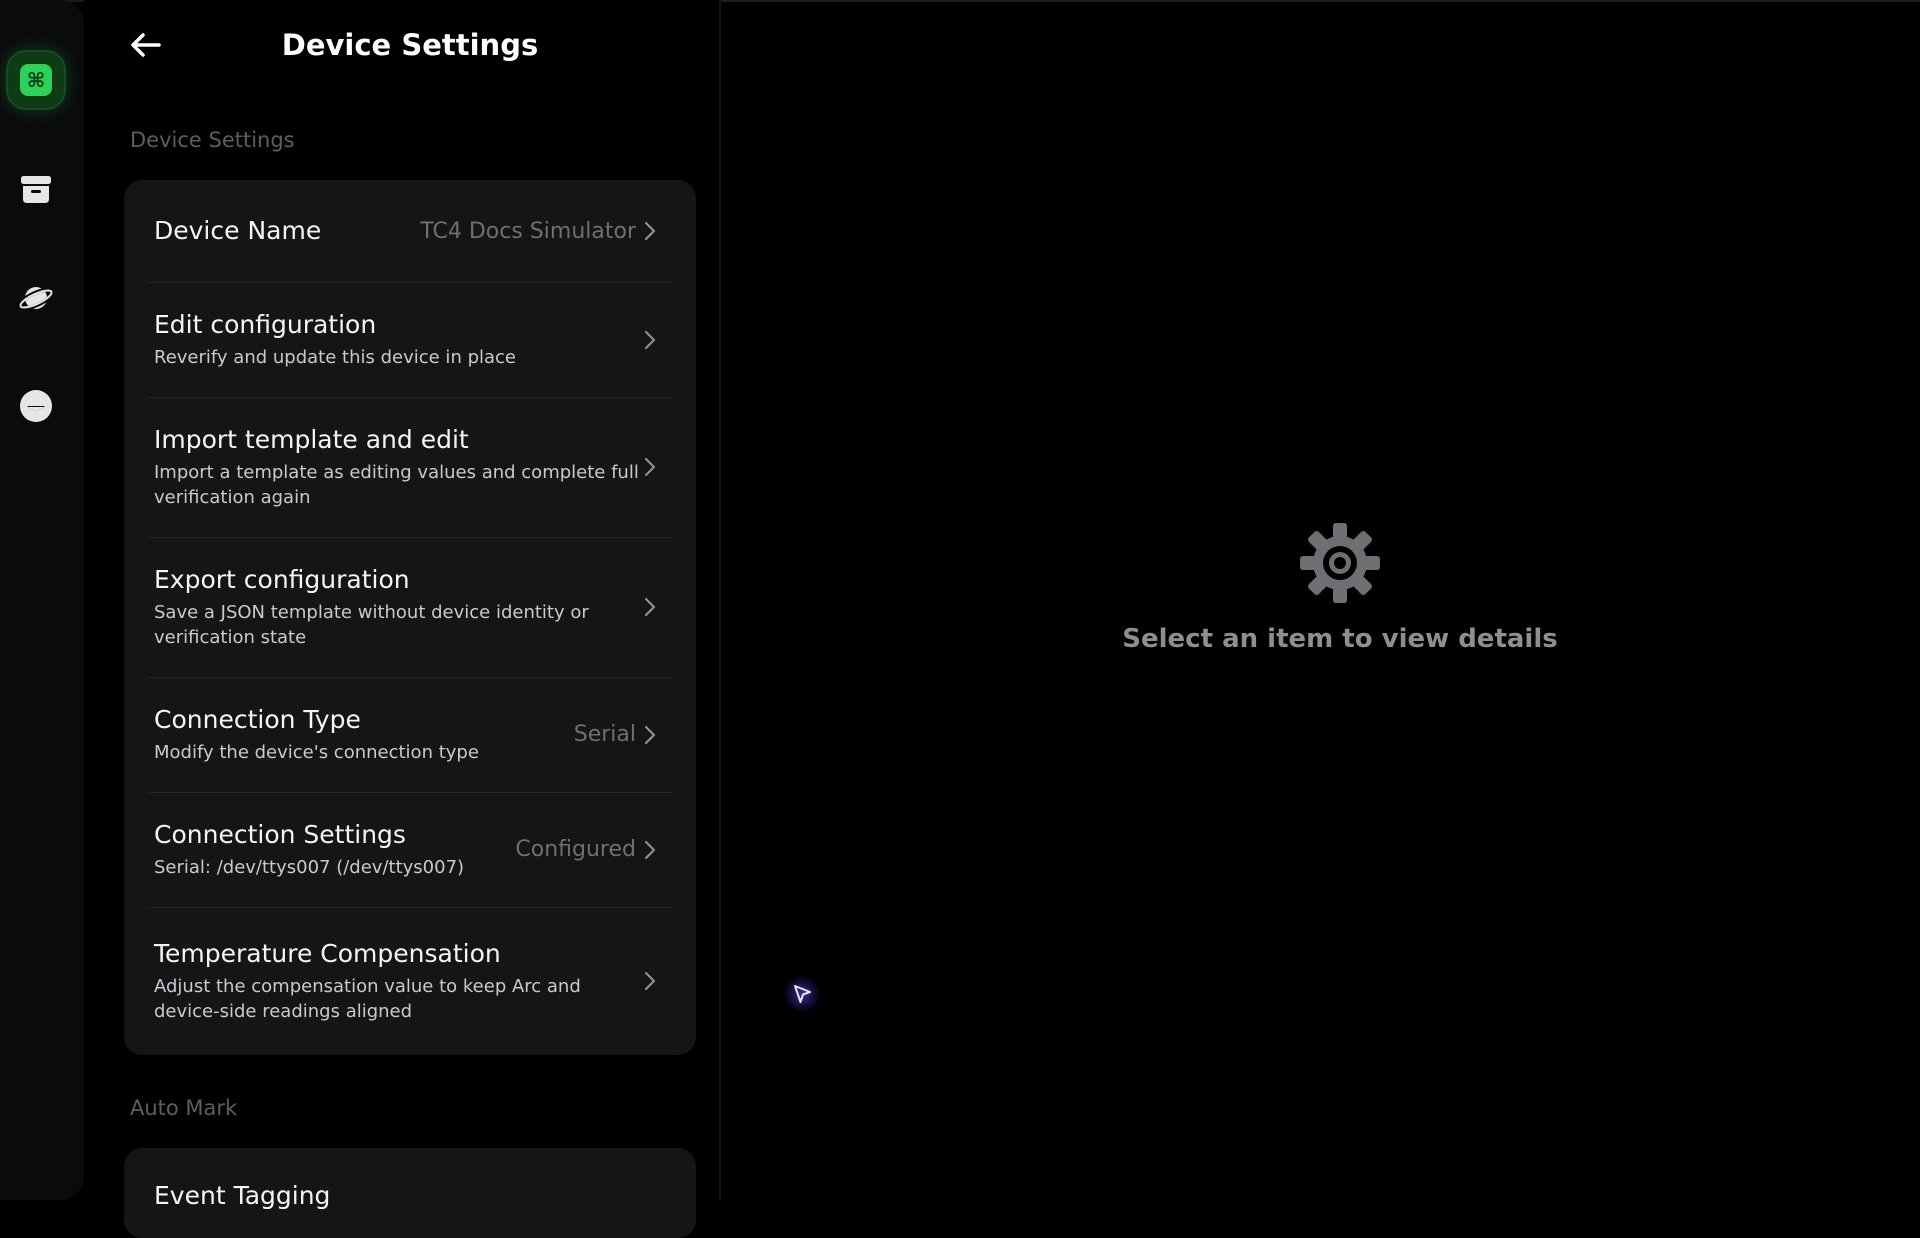  I want to click on auto-mark-card: Event Tagging, so click(410, 1193).